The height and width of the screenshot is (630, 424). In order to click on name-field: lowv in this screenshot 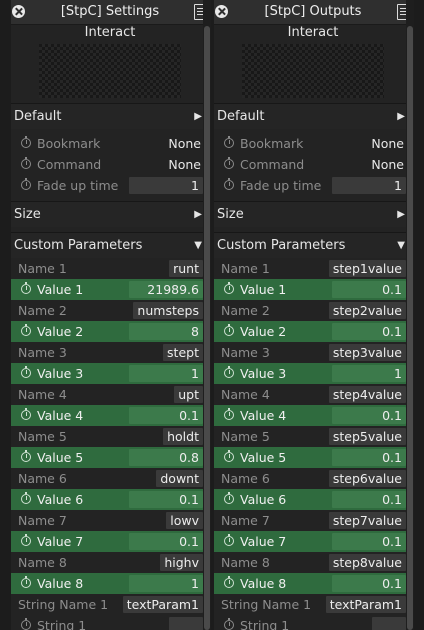, I will do `click(184, 520)`.